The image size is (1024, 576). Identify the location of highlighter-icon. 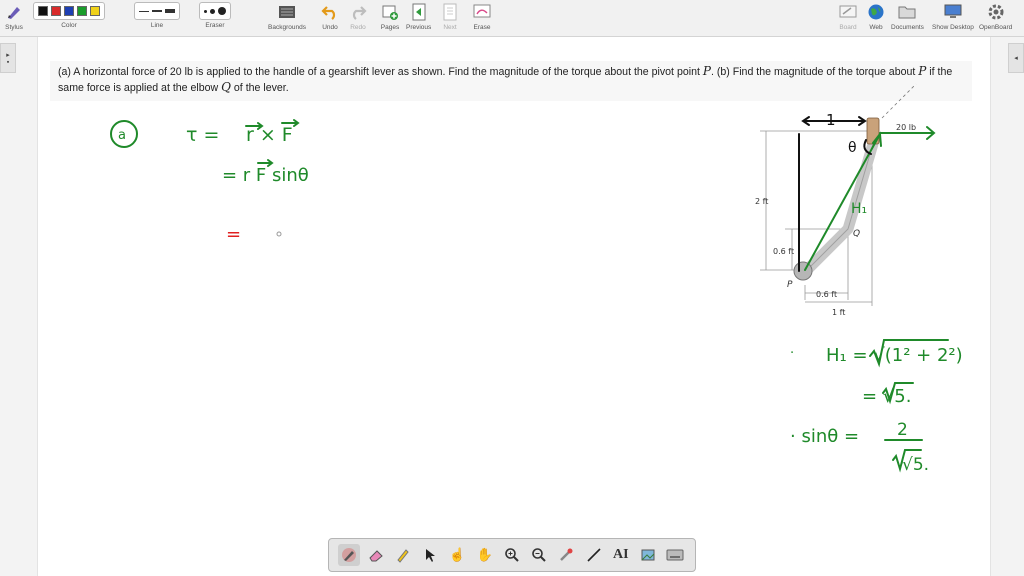
(403, 556).